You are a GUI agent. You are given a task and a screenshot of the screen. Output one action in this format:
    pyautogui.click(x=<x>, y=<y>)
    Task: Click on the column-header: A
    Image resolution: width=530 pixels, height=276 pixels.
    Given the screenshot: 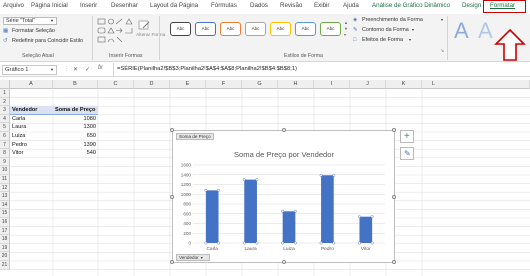 What is the action you would take?
    pyautogui.click(x=31, y=84)
    